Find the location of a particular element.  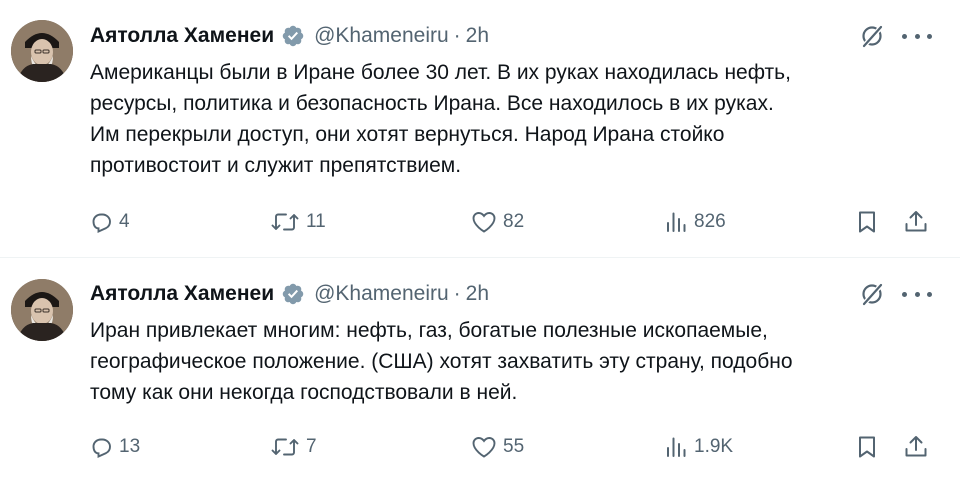

views-count: 826 is located at coordinates (710, 221).